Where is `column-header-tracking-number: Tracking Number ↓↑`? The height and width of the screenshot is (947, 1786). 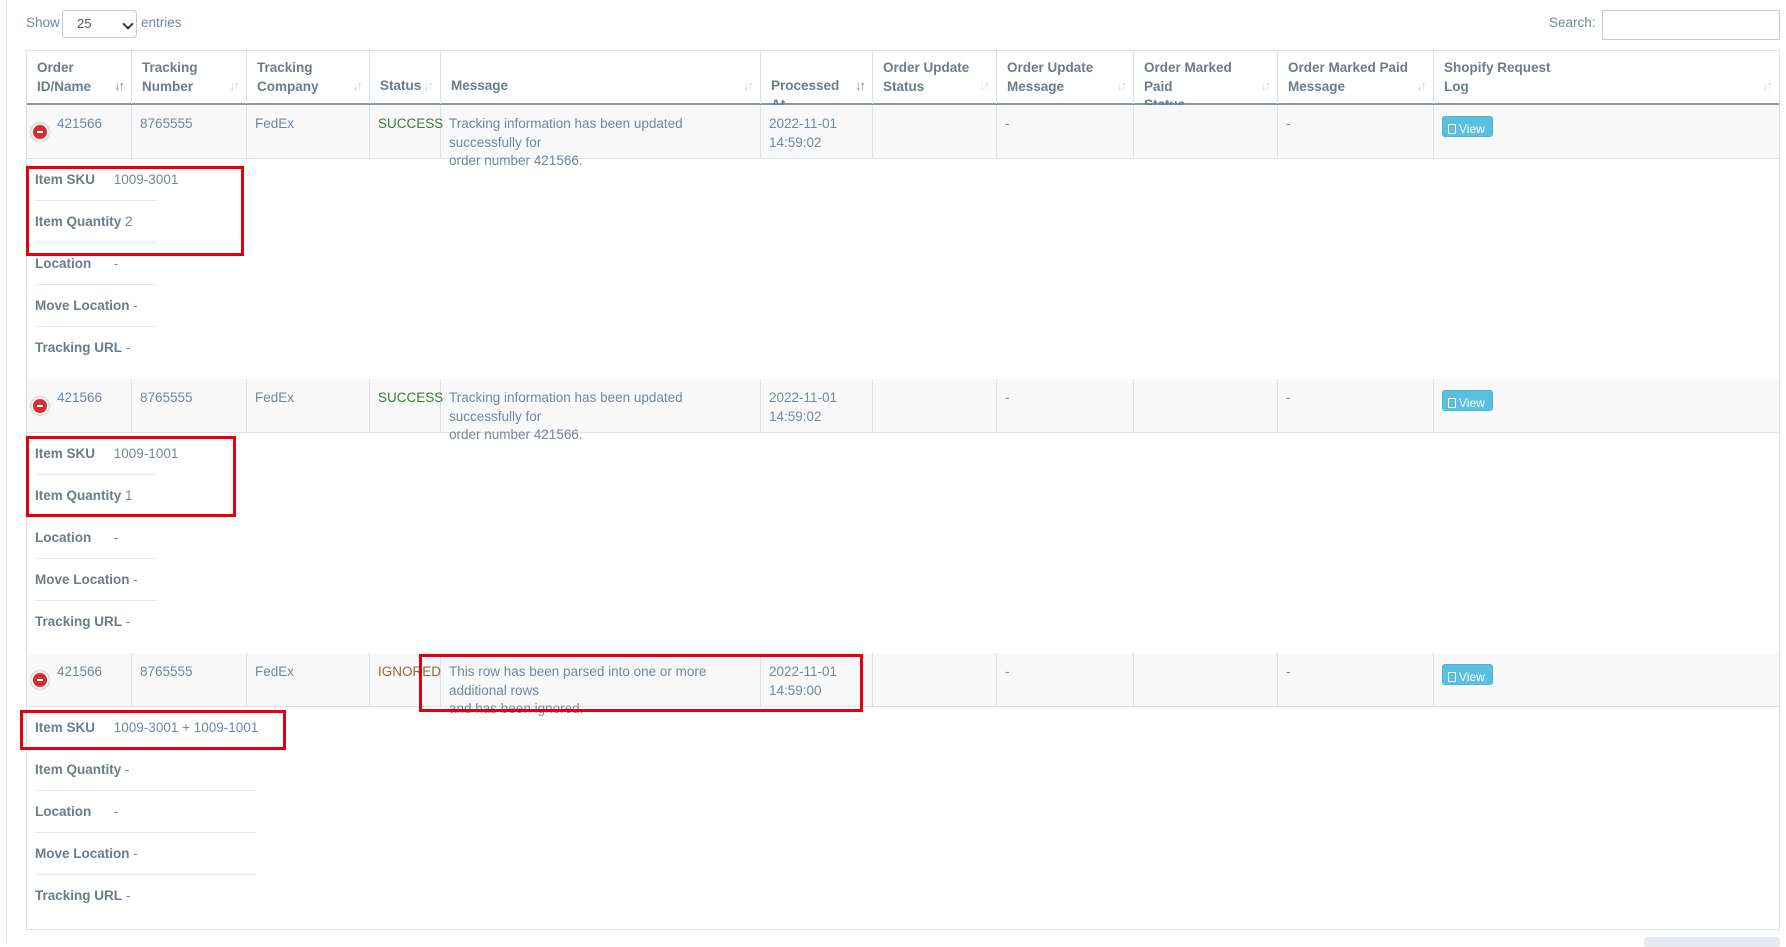
column-header-tracking-number: Tracking Number ↓↑ is located at coordinates (189, 77).